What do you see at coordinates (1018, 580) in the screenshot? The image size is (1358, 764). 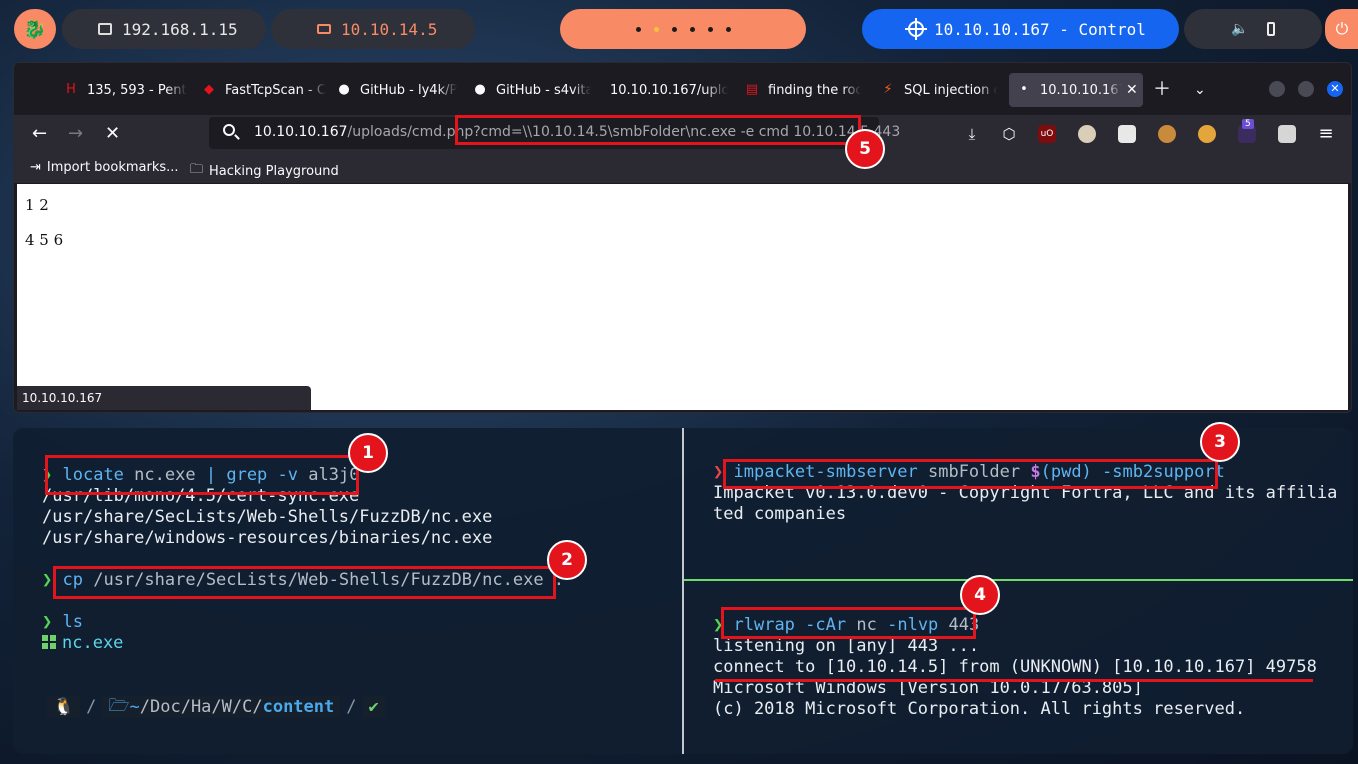 I see `pane-divider-horizontal` at bounding box center [1018, 580].